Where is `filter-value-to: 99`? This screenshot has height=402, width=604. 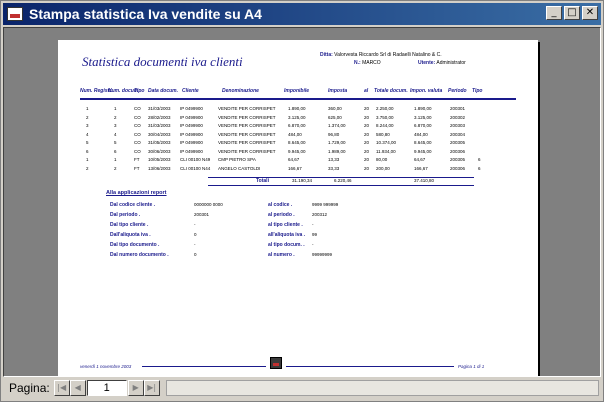 filter-value-to: 99 is located at coordinates (315, 234).